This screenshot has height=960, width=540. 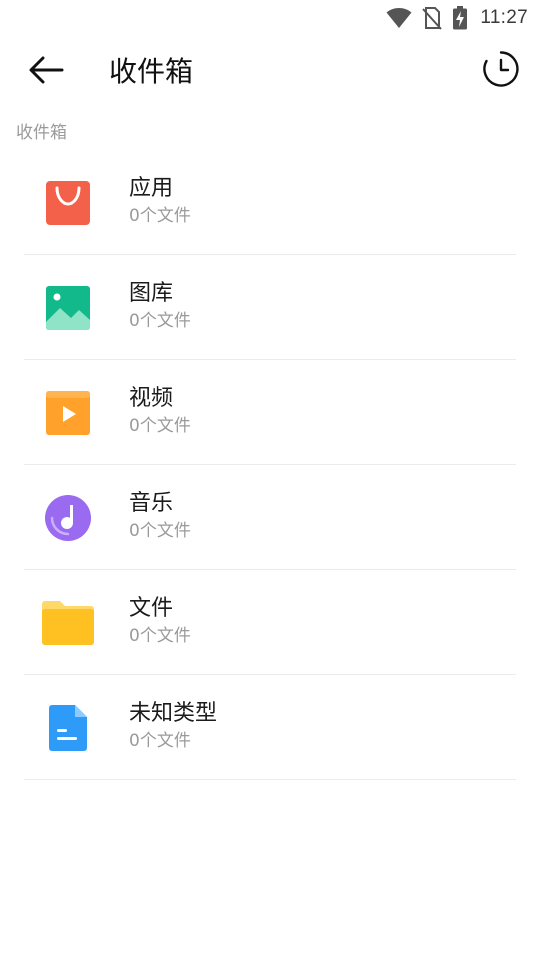 What do you see at coordinates (173, 713) in the screenshot?
I see `item-title: 未知类型` at bounding box center [173, 713].